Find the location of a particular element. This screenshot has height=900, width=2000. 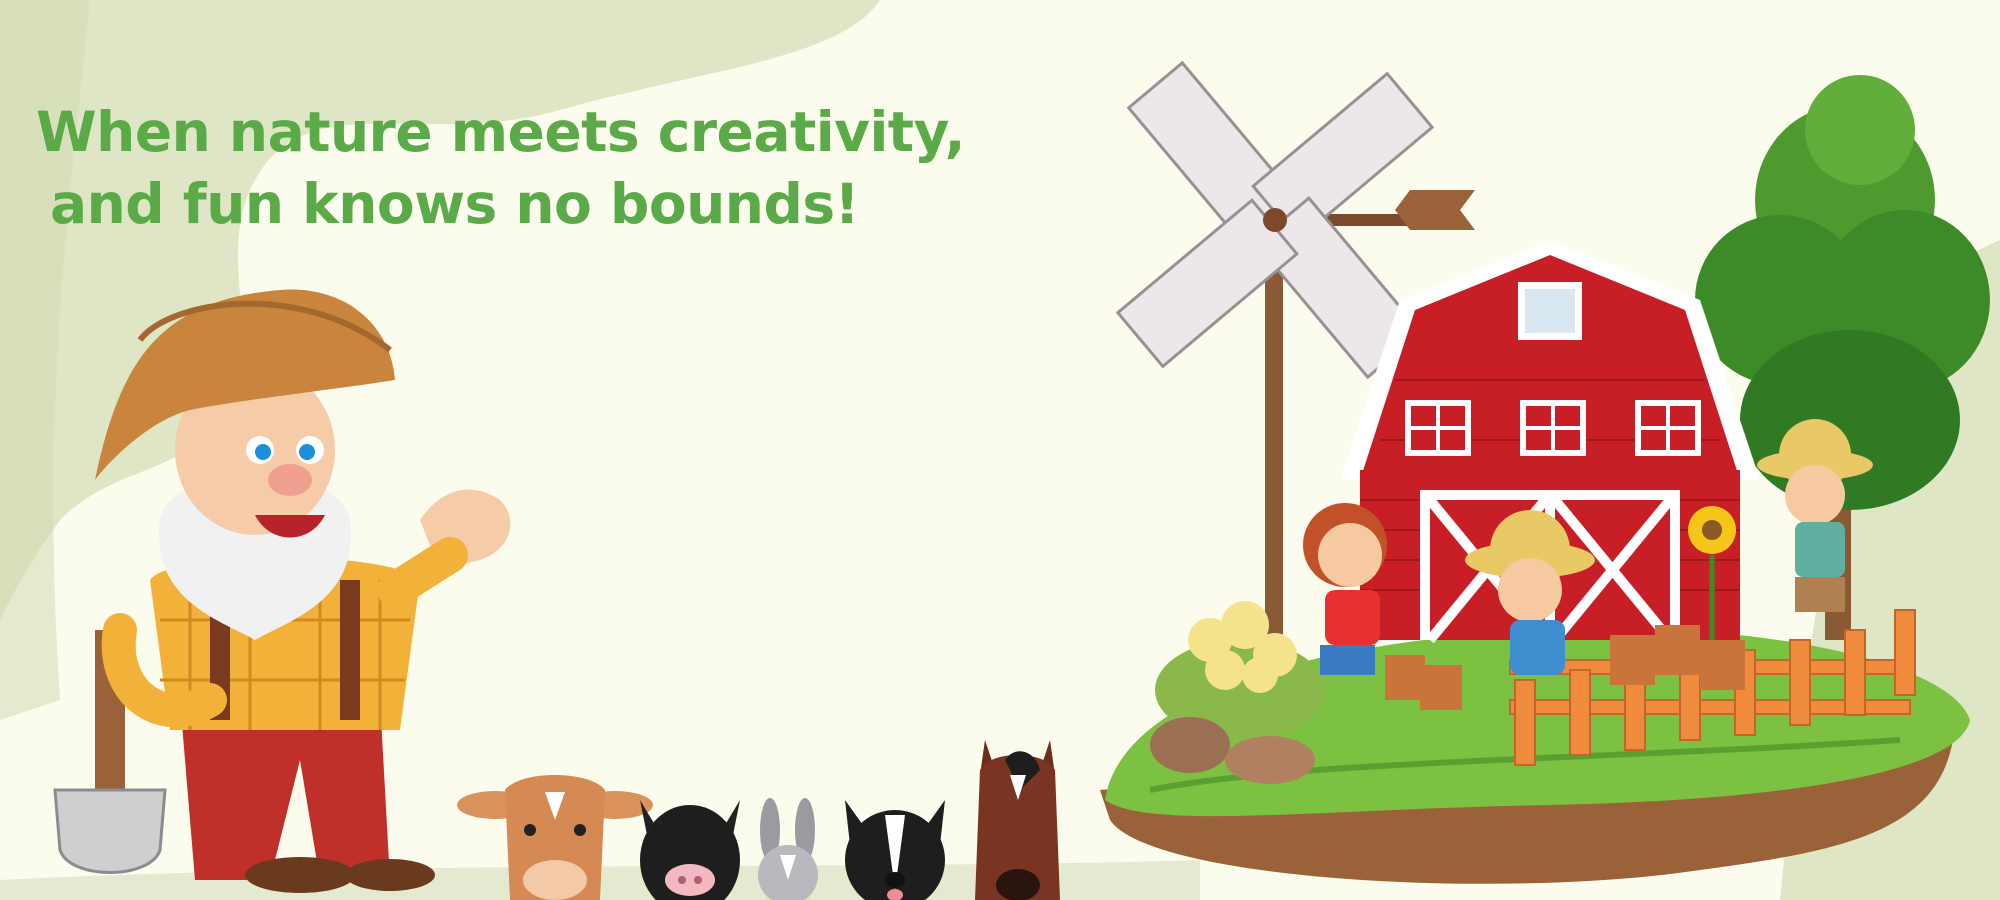

pig-icon is located at coordinates (690, 850).